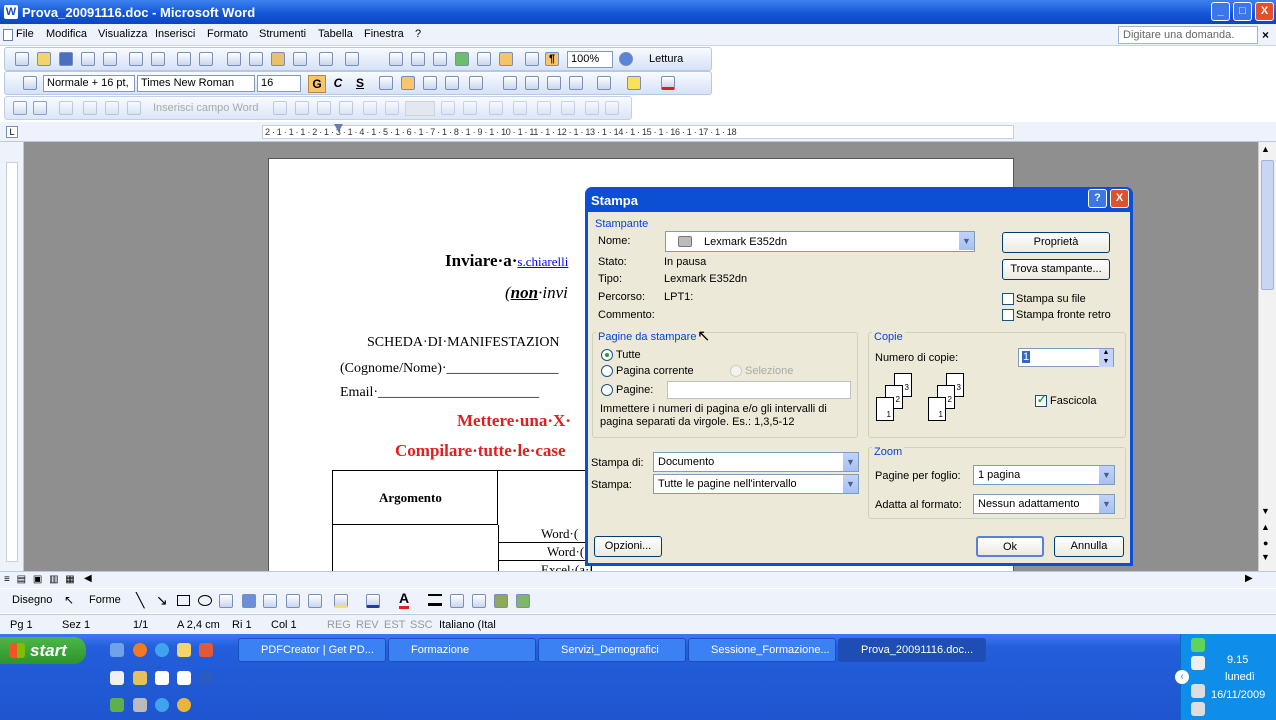 This screenshot has width=1276, height=720. I want to click on rectangle-icon, so click(183, 600).